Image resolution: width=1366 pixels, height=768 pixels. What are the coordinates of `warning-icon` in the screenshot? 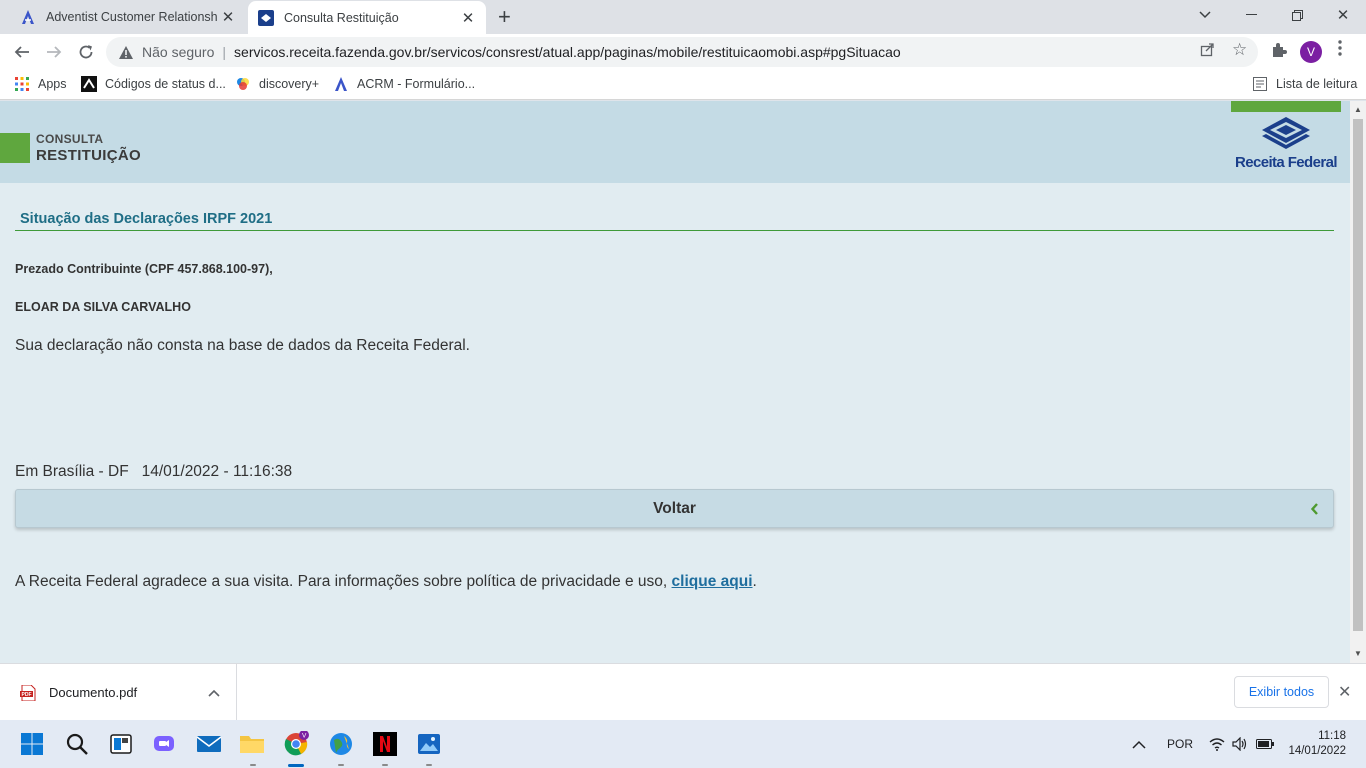 It's located at (126, 52).